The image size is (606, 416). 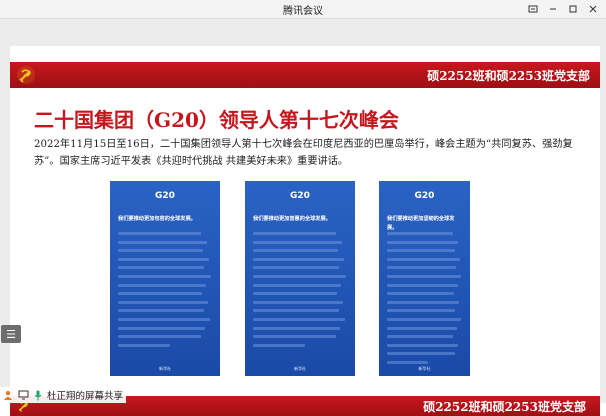 What do you see at coordinates (553, 9) in the screenshot?
I see `minimize-icon` at bounding box center [553, 9].